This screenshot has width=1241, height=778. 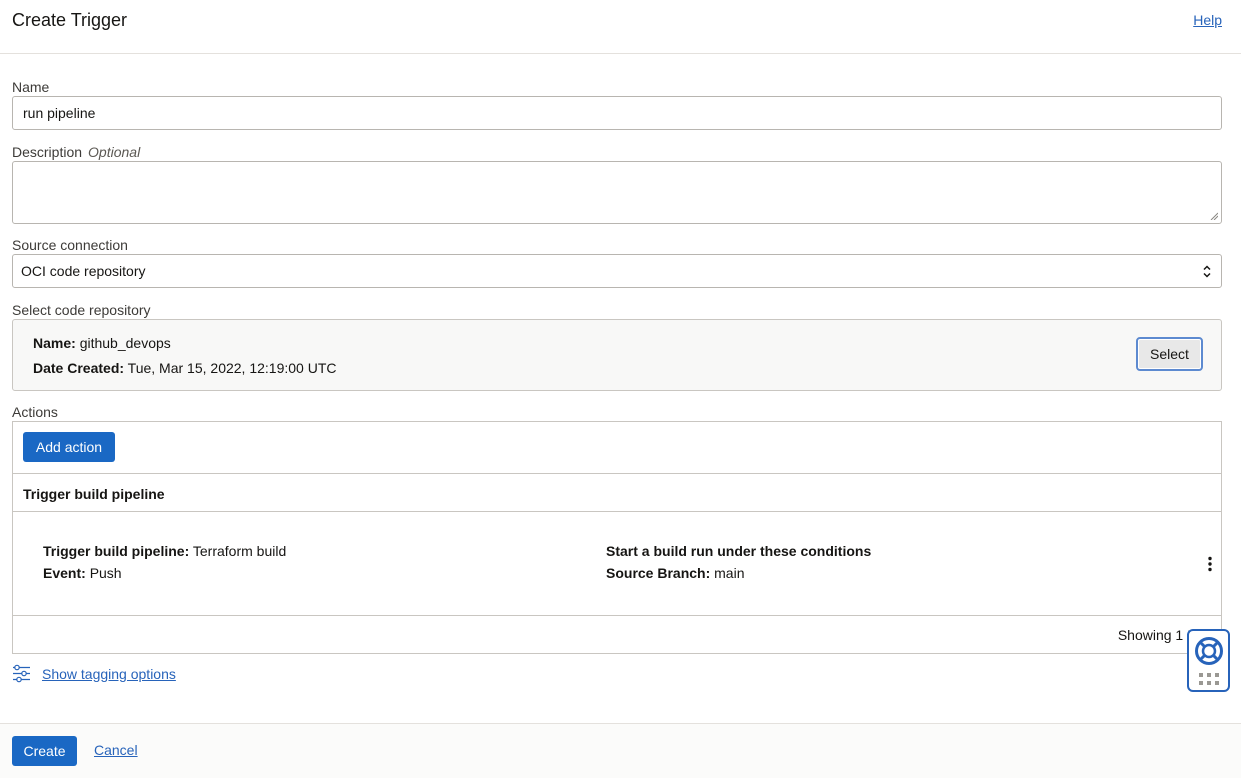 I want to click on page-title: Create Trigger, so click(x=70, y=20).